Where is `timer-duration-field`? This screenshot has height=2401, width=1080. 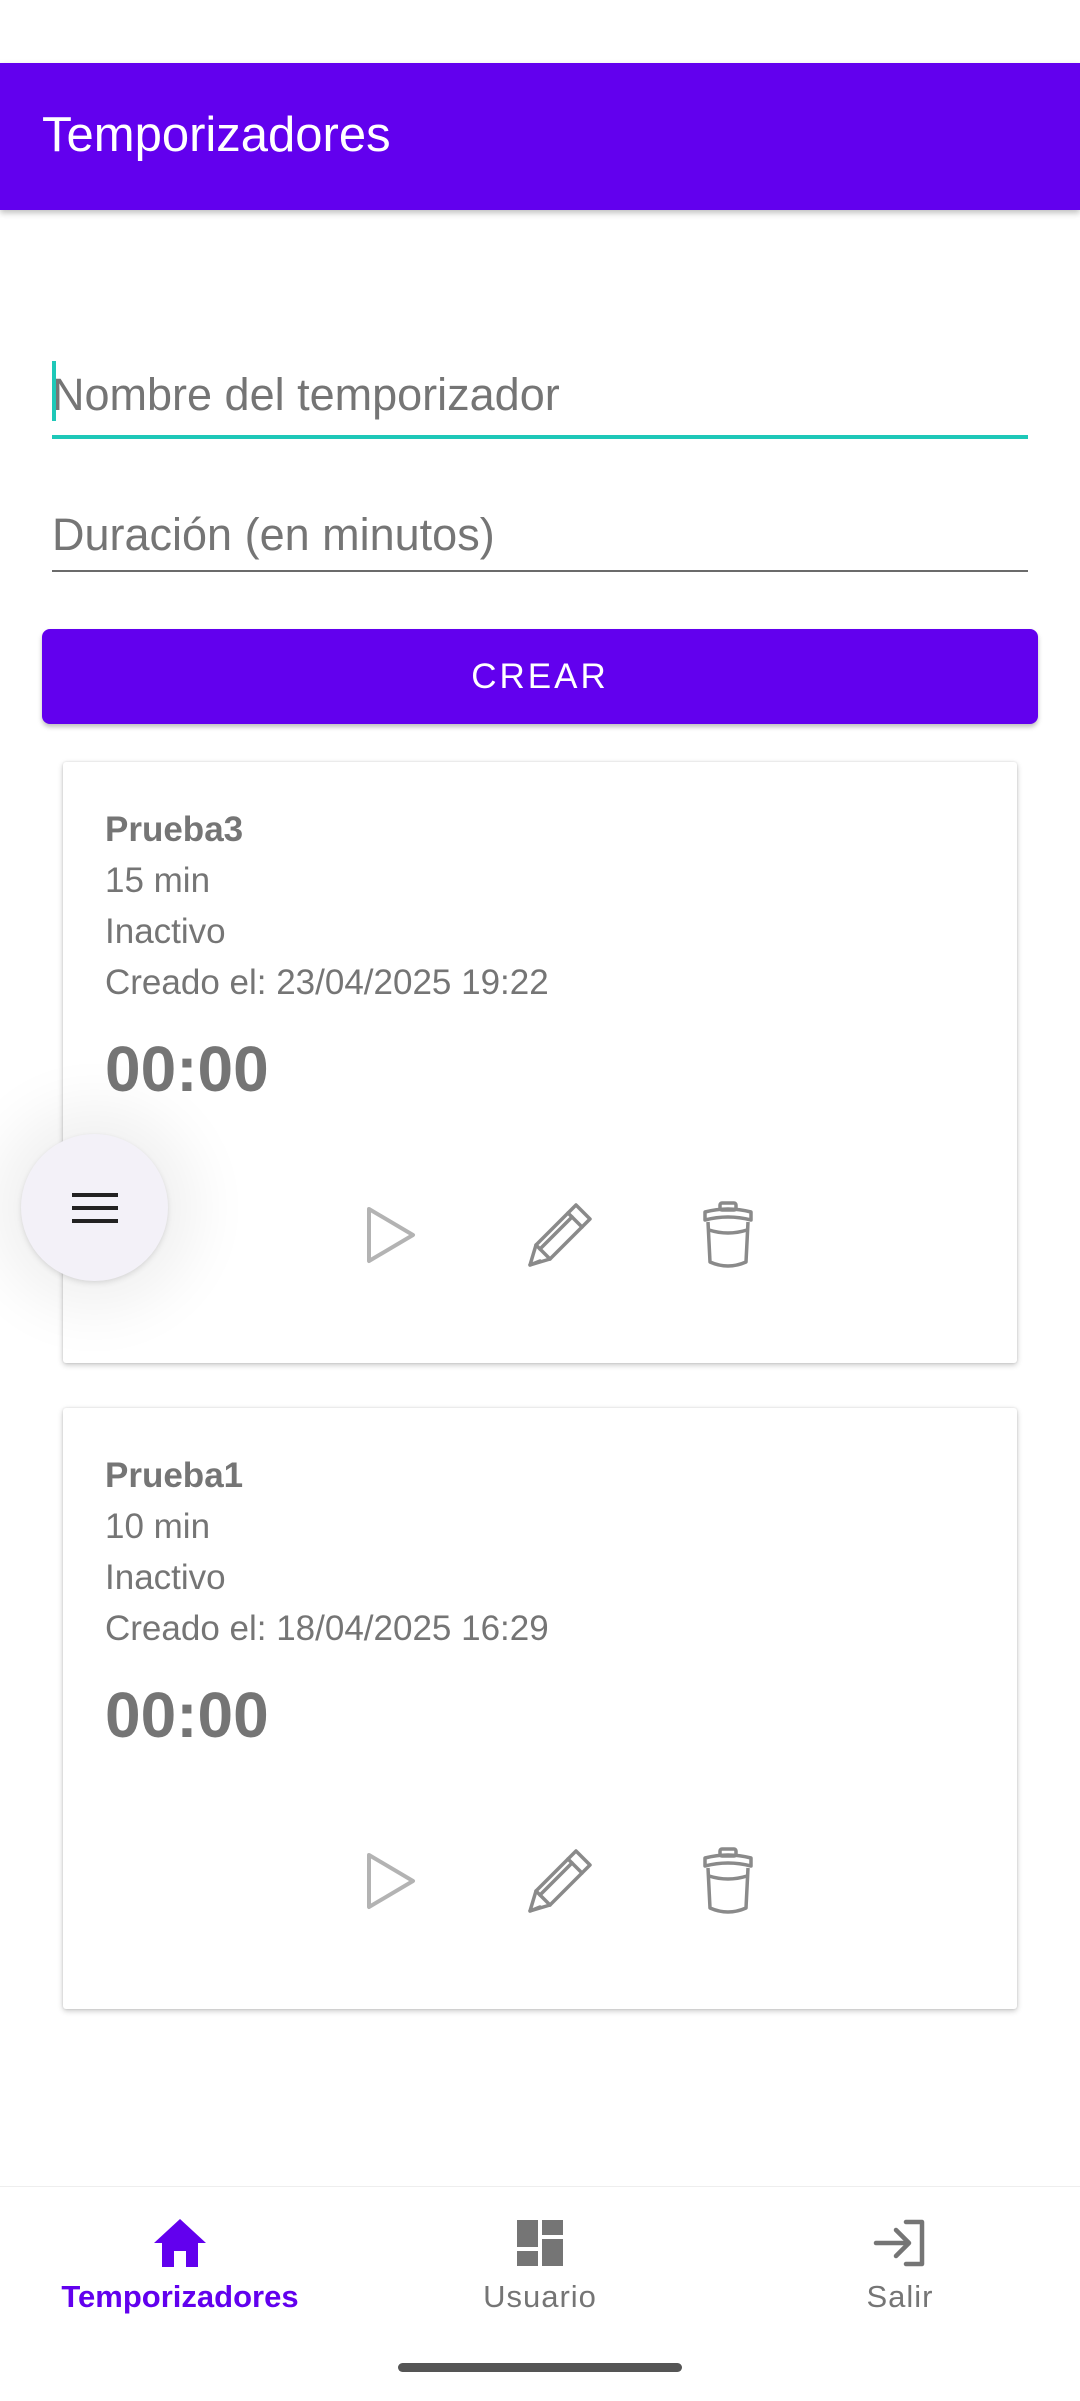
timer-duration-field is located at coordinates (540, 536).